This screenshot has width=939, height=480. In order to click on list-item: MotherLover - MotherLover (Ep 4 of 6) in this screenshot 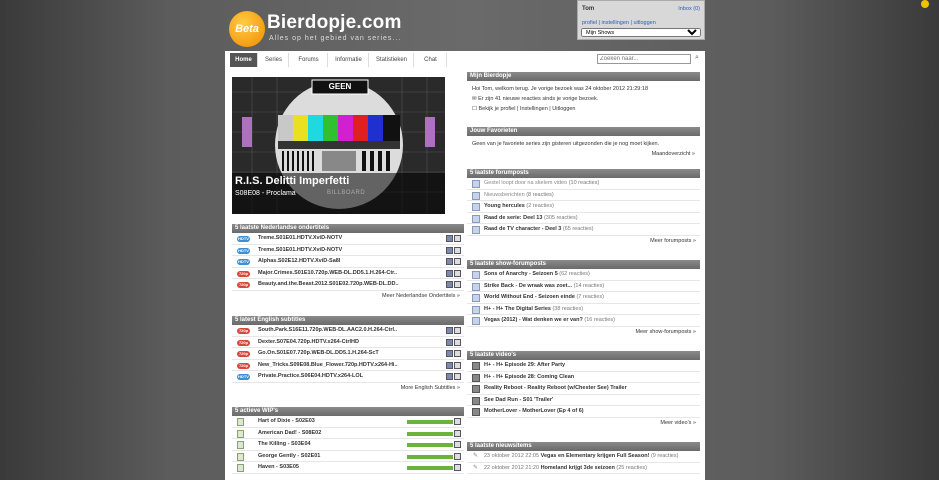, I will do `click(583, 412)`.